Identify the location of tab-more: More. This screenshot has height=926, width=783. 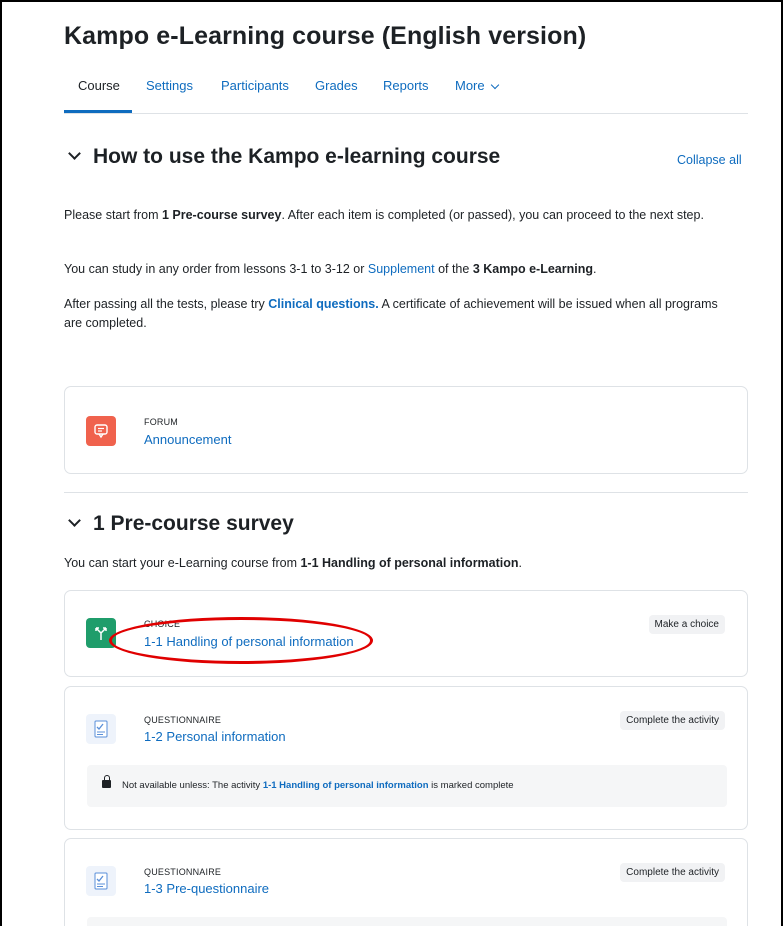
(477, 85).